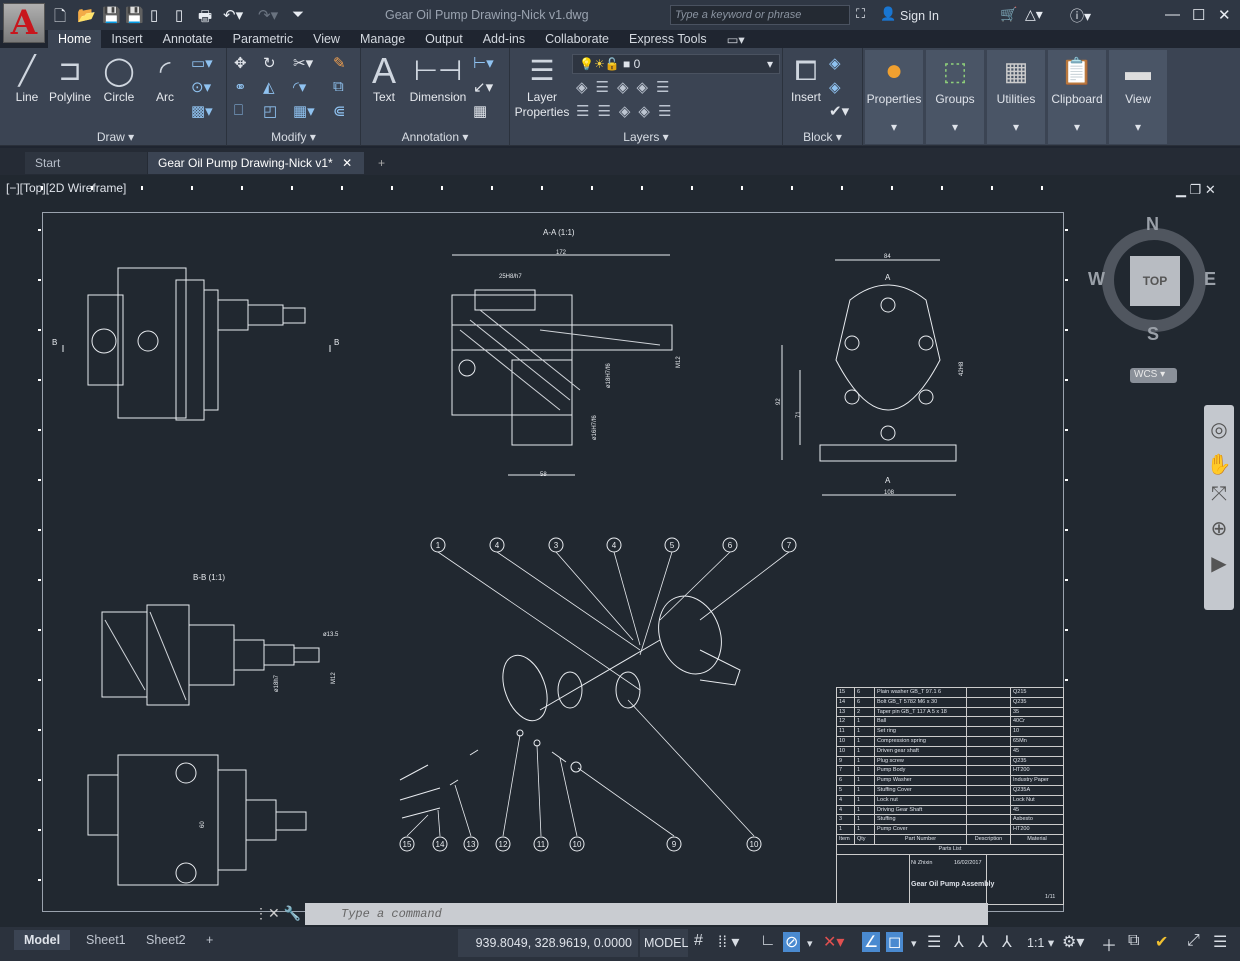 This screenshot has width=1240, height=961. Describe the element at coordinates (1023, 819) in the screenshot. I see `parts-list-cell: Asbesto` at that location.